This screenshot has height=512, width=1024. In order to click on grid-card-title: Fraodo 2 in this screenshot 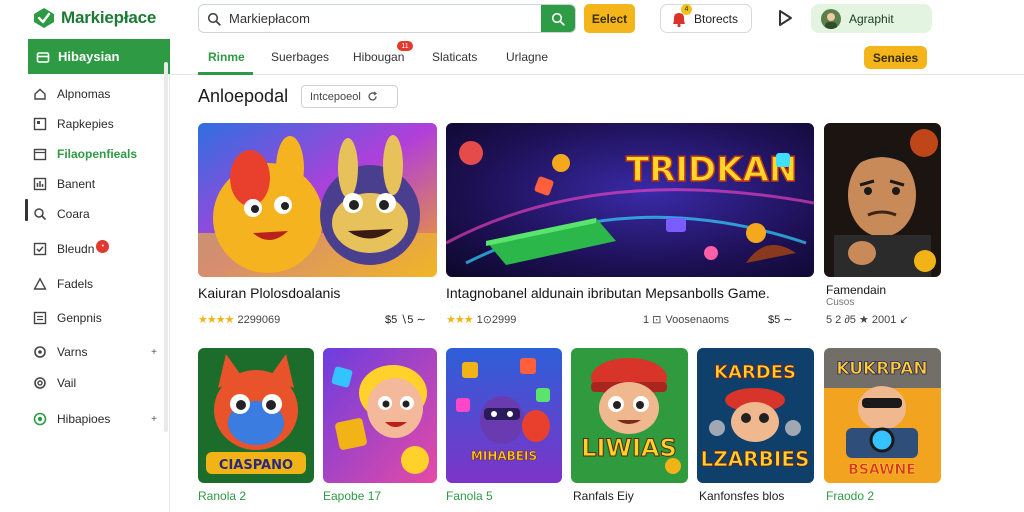, I will do `click(850, 496)`.